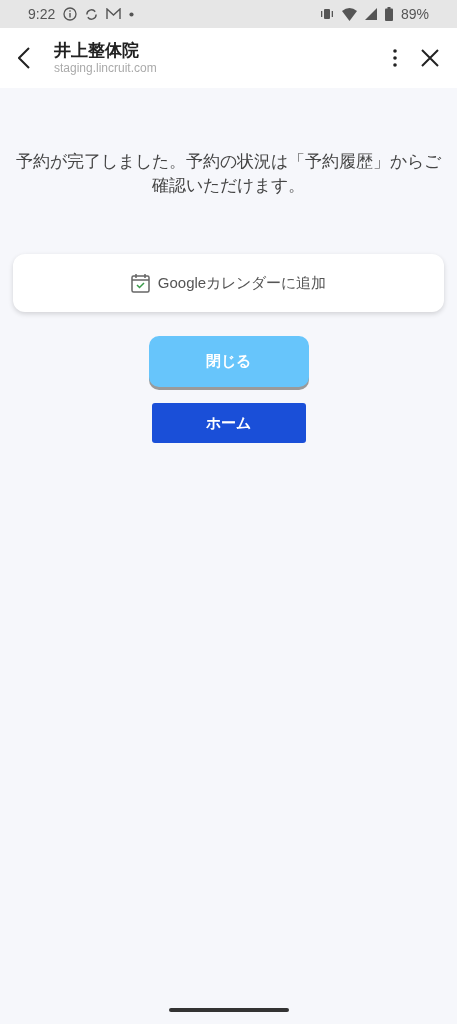  I want to click on completion-message: 予約が完了しました。予約の状況は「予約履歴」からご確認いただけます。, so click(228, 173).